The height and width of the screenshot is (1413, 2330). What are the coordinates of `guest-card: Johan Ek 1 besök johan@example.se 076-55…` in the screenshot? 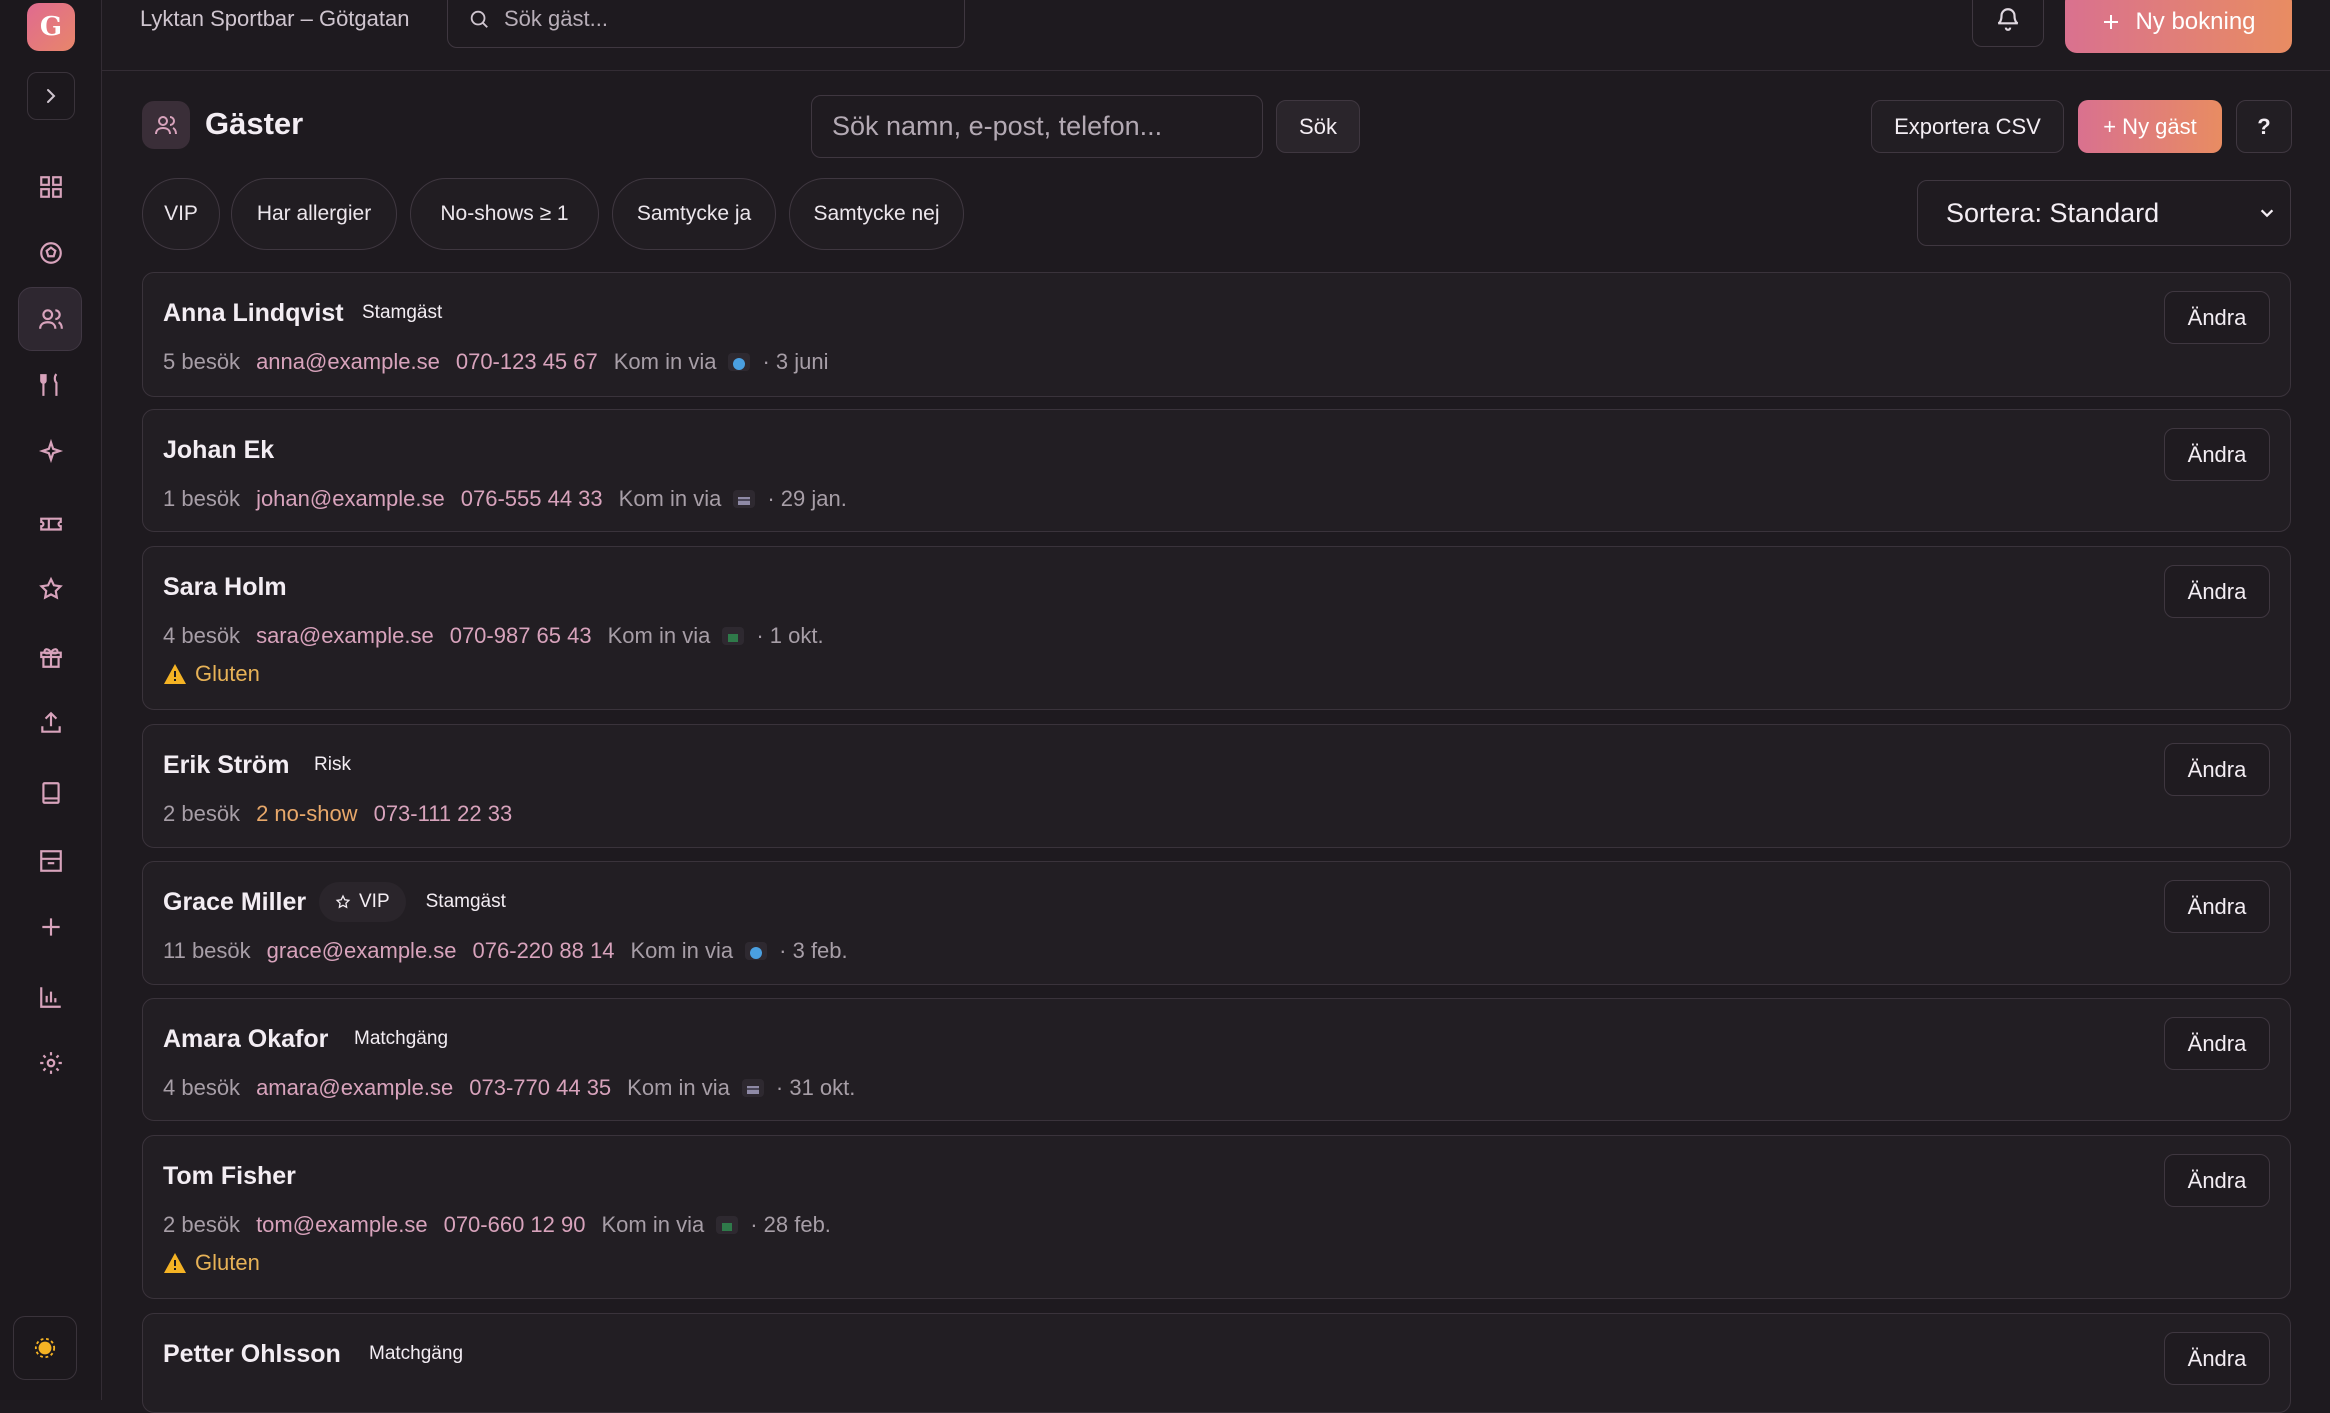 It's located at (1216, 470).